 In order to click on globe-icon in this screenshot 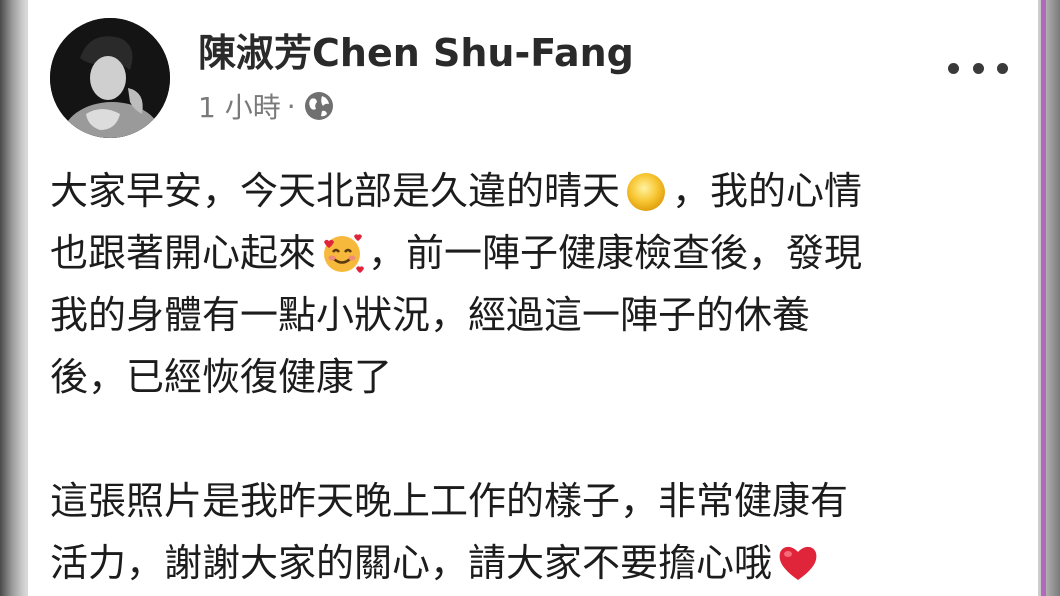, I will do `click(319, 106)`.